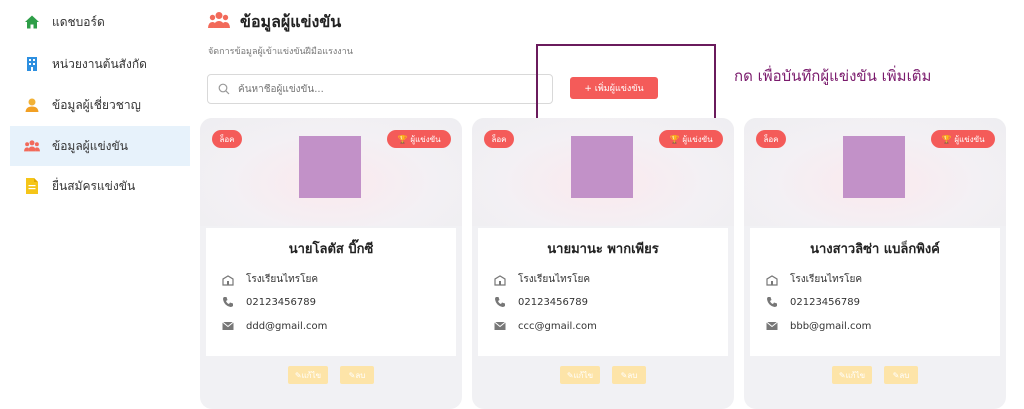  Describe the element at coordinates (280, 52) in the screenshot. I see `page-subtitle: จัดการข้อมูลผู้เข้าแข่งขันฝีมือแรงงาน` at that location.